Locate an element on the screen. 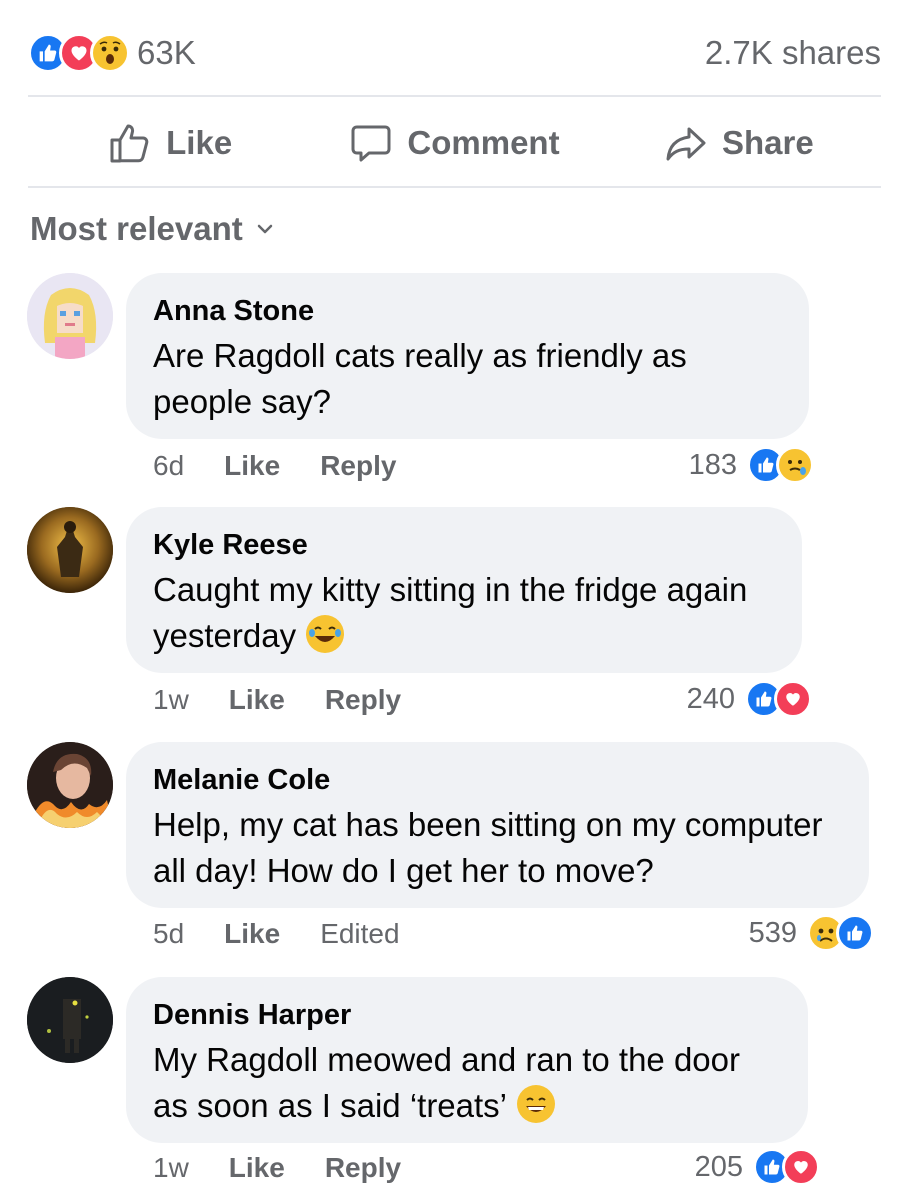 This screenshot has width=905, height=1200. shares-count: 2.7K shares is located at coordinates (793, 53).